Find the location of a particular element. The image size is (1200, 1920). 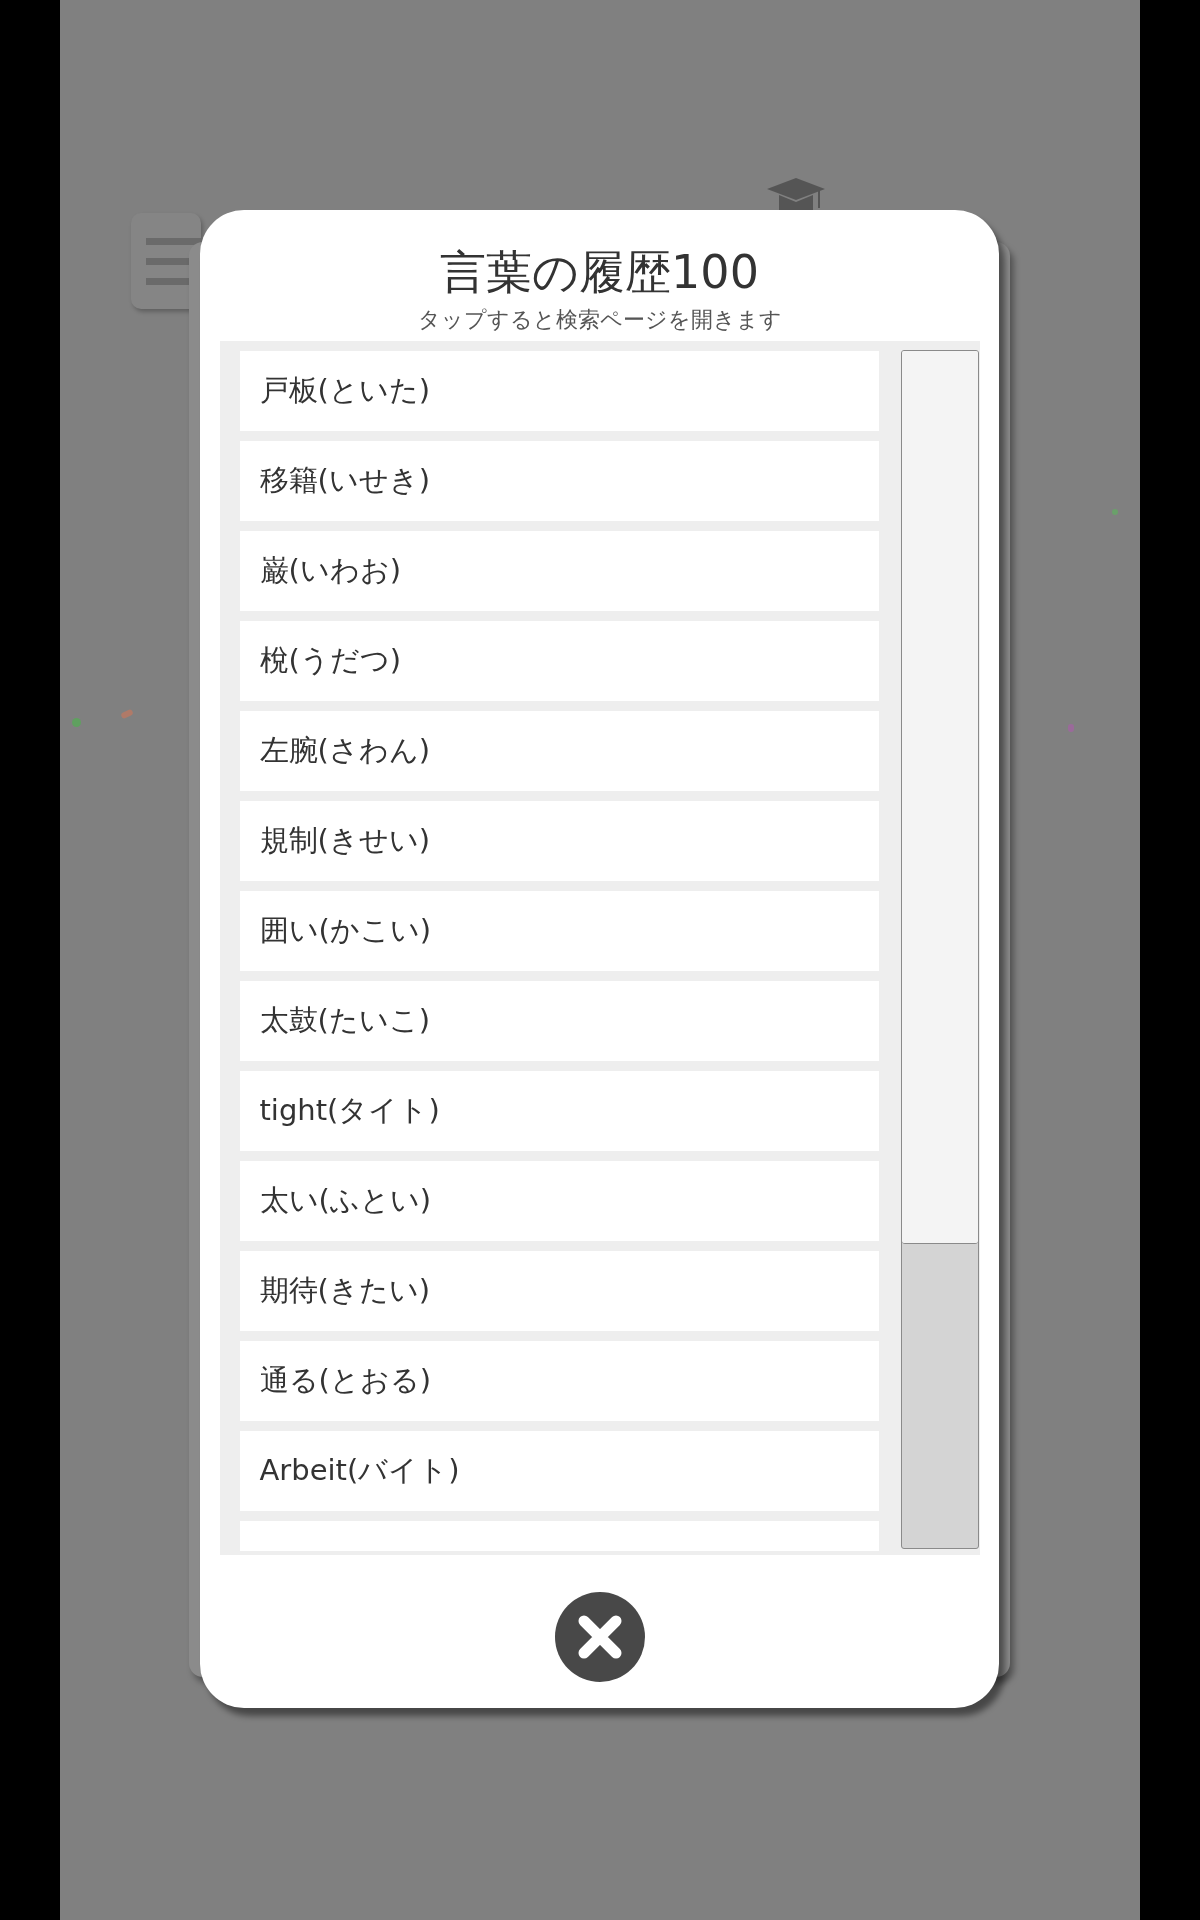

close-icon is located at coordinates (599, 1637).